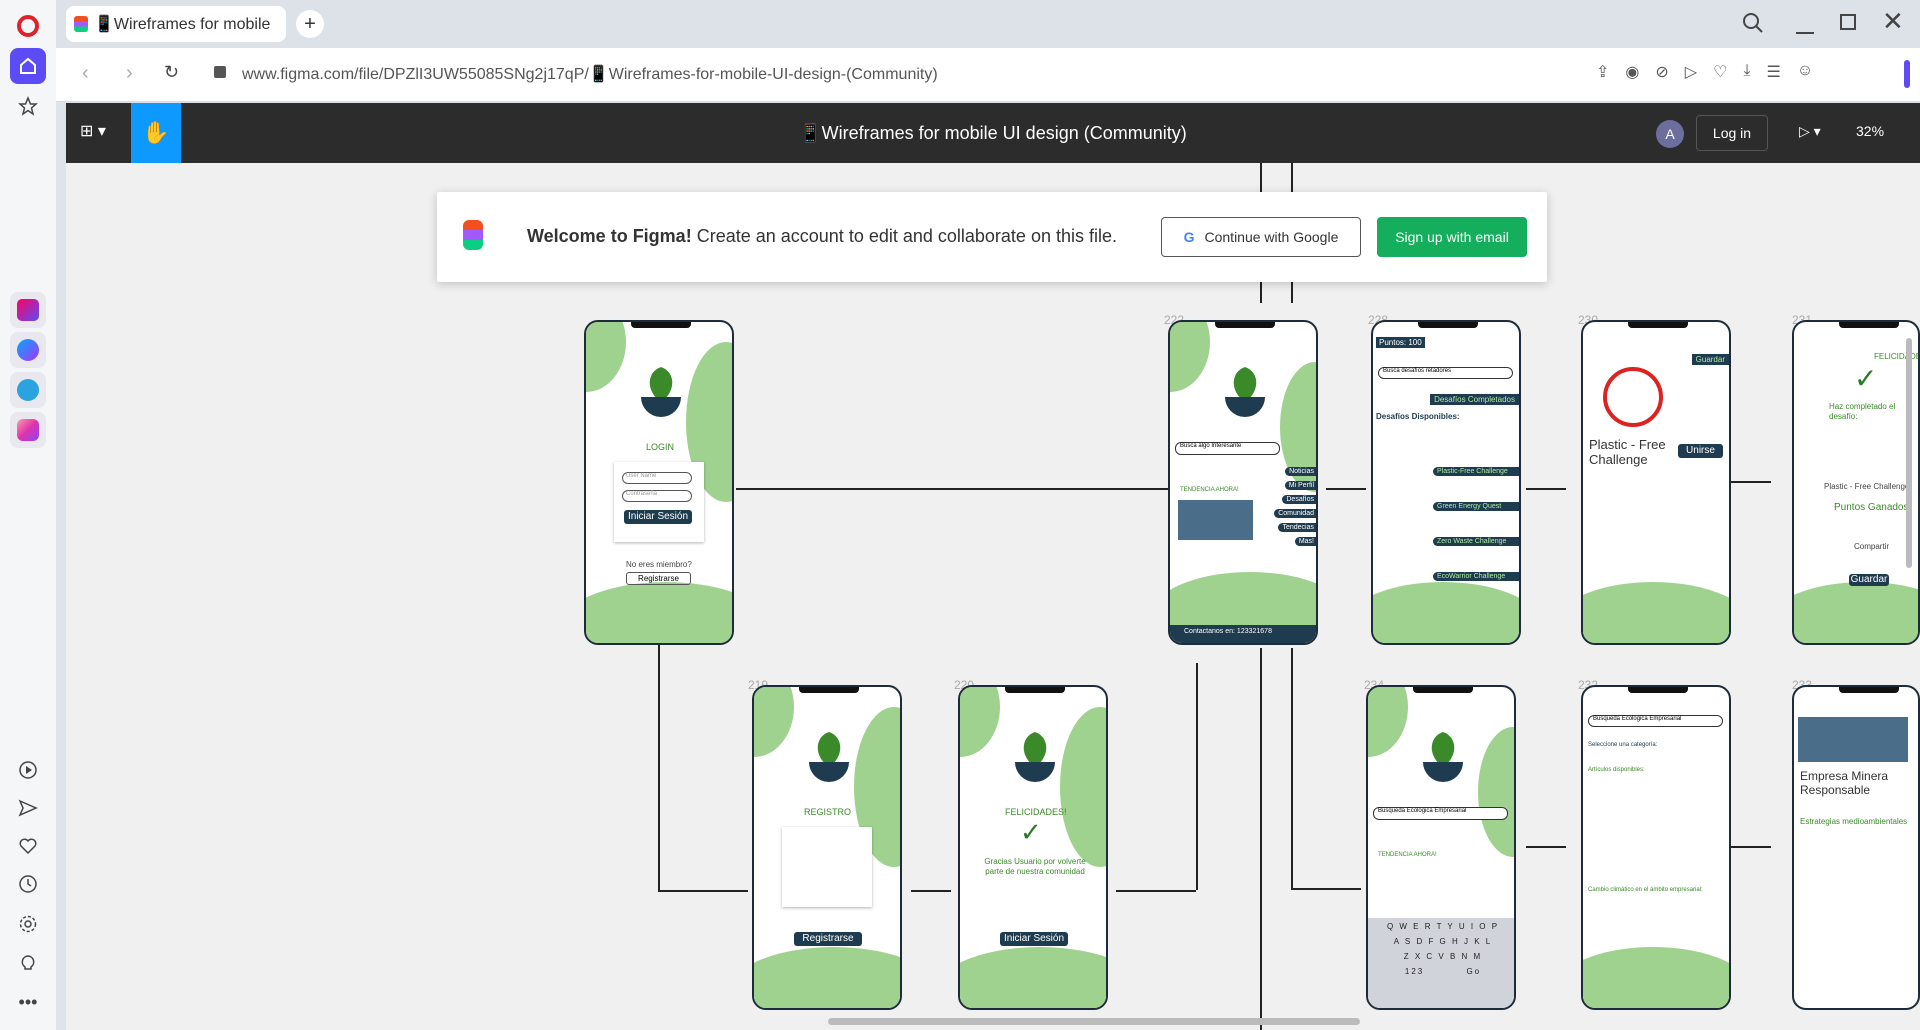 This screenshot has height=1030, width=1920. What do you see at coordinates (1476, 506) in the screenshot?
I see `challenge-item: Green Energy Quest` at bounding box center [1476, 506].